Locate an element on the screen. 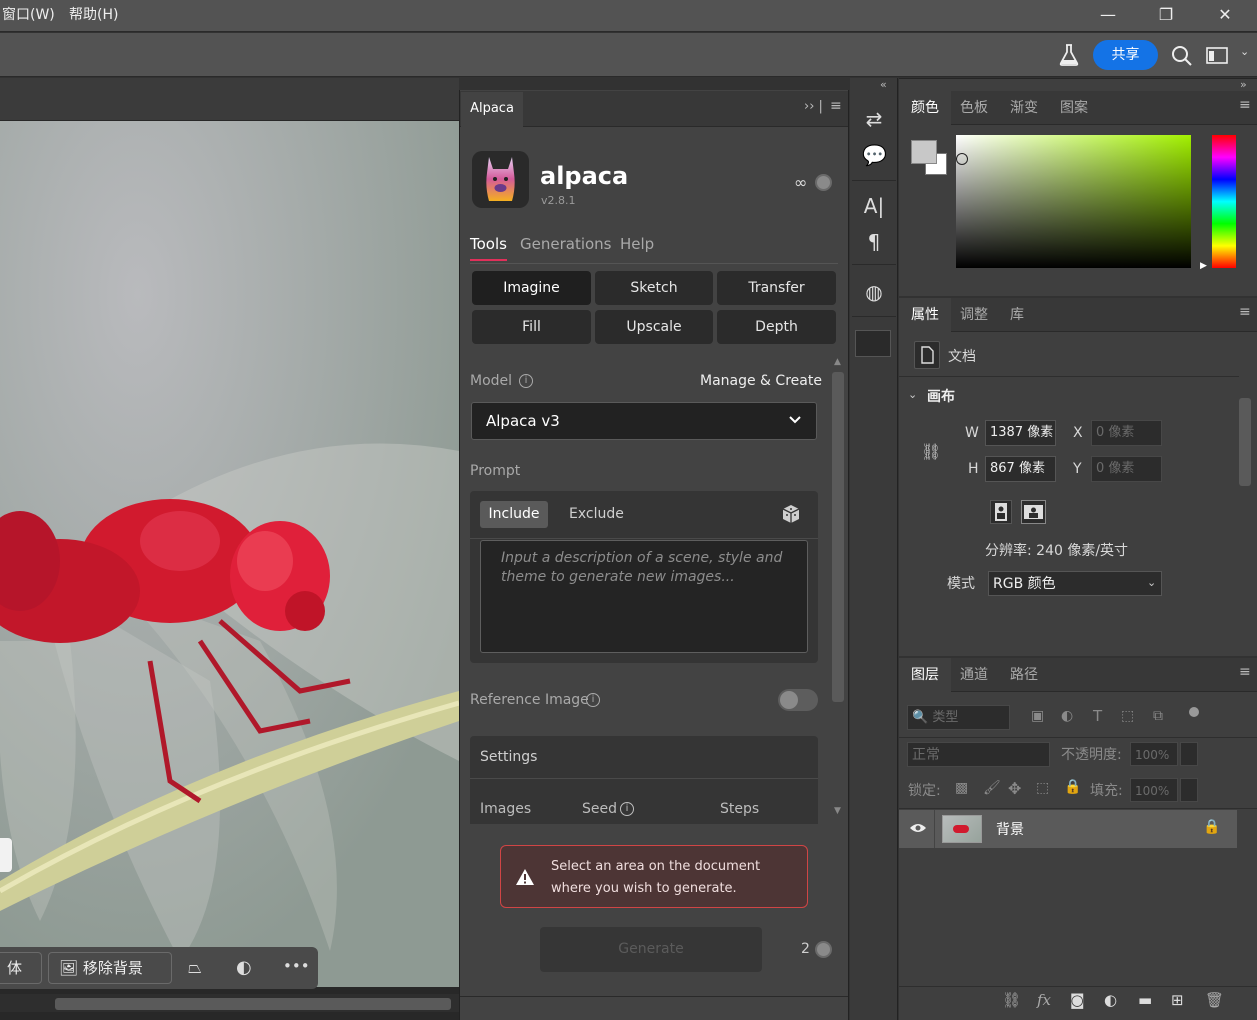 The height and width of the screenshot is (1020, 1257). properties-scrollbar is located at coordinates (1245, 442).